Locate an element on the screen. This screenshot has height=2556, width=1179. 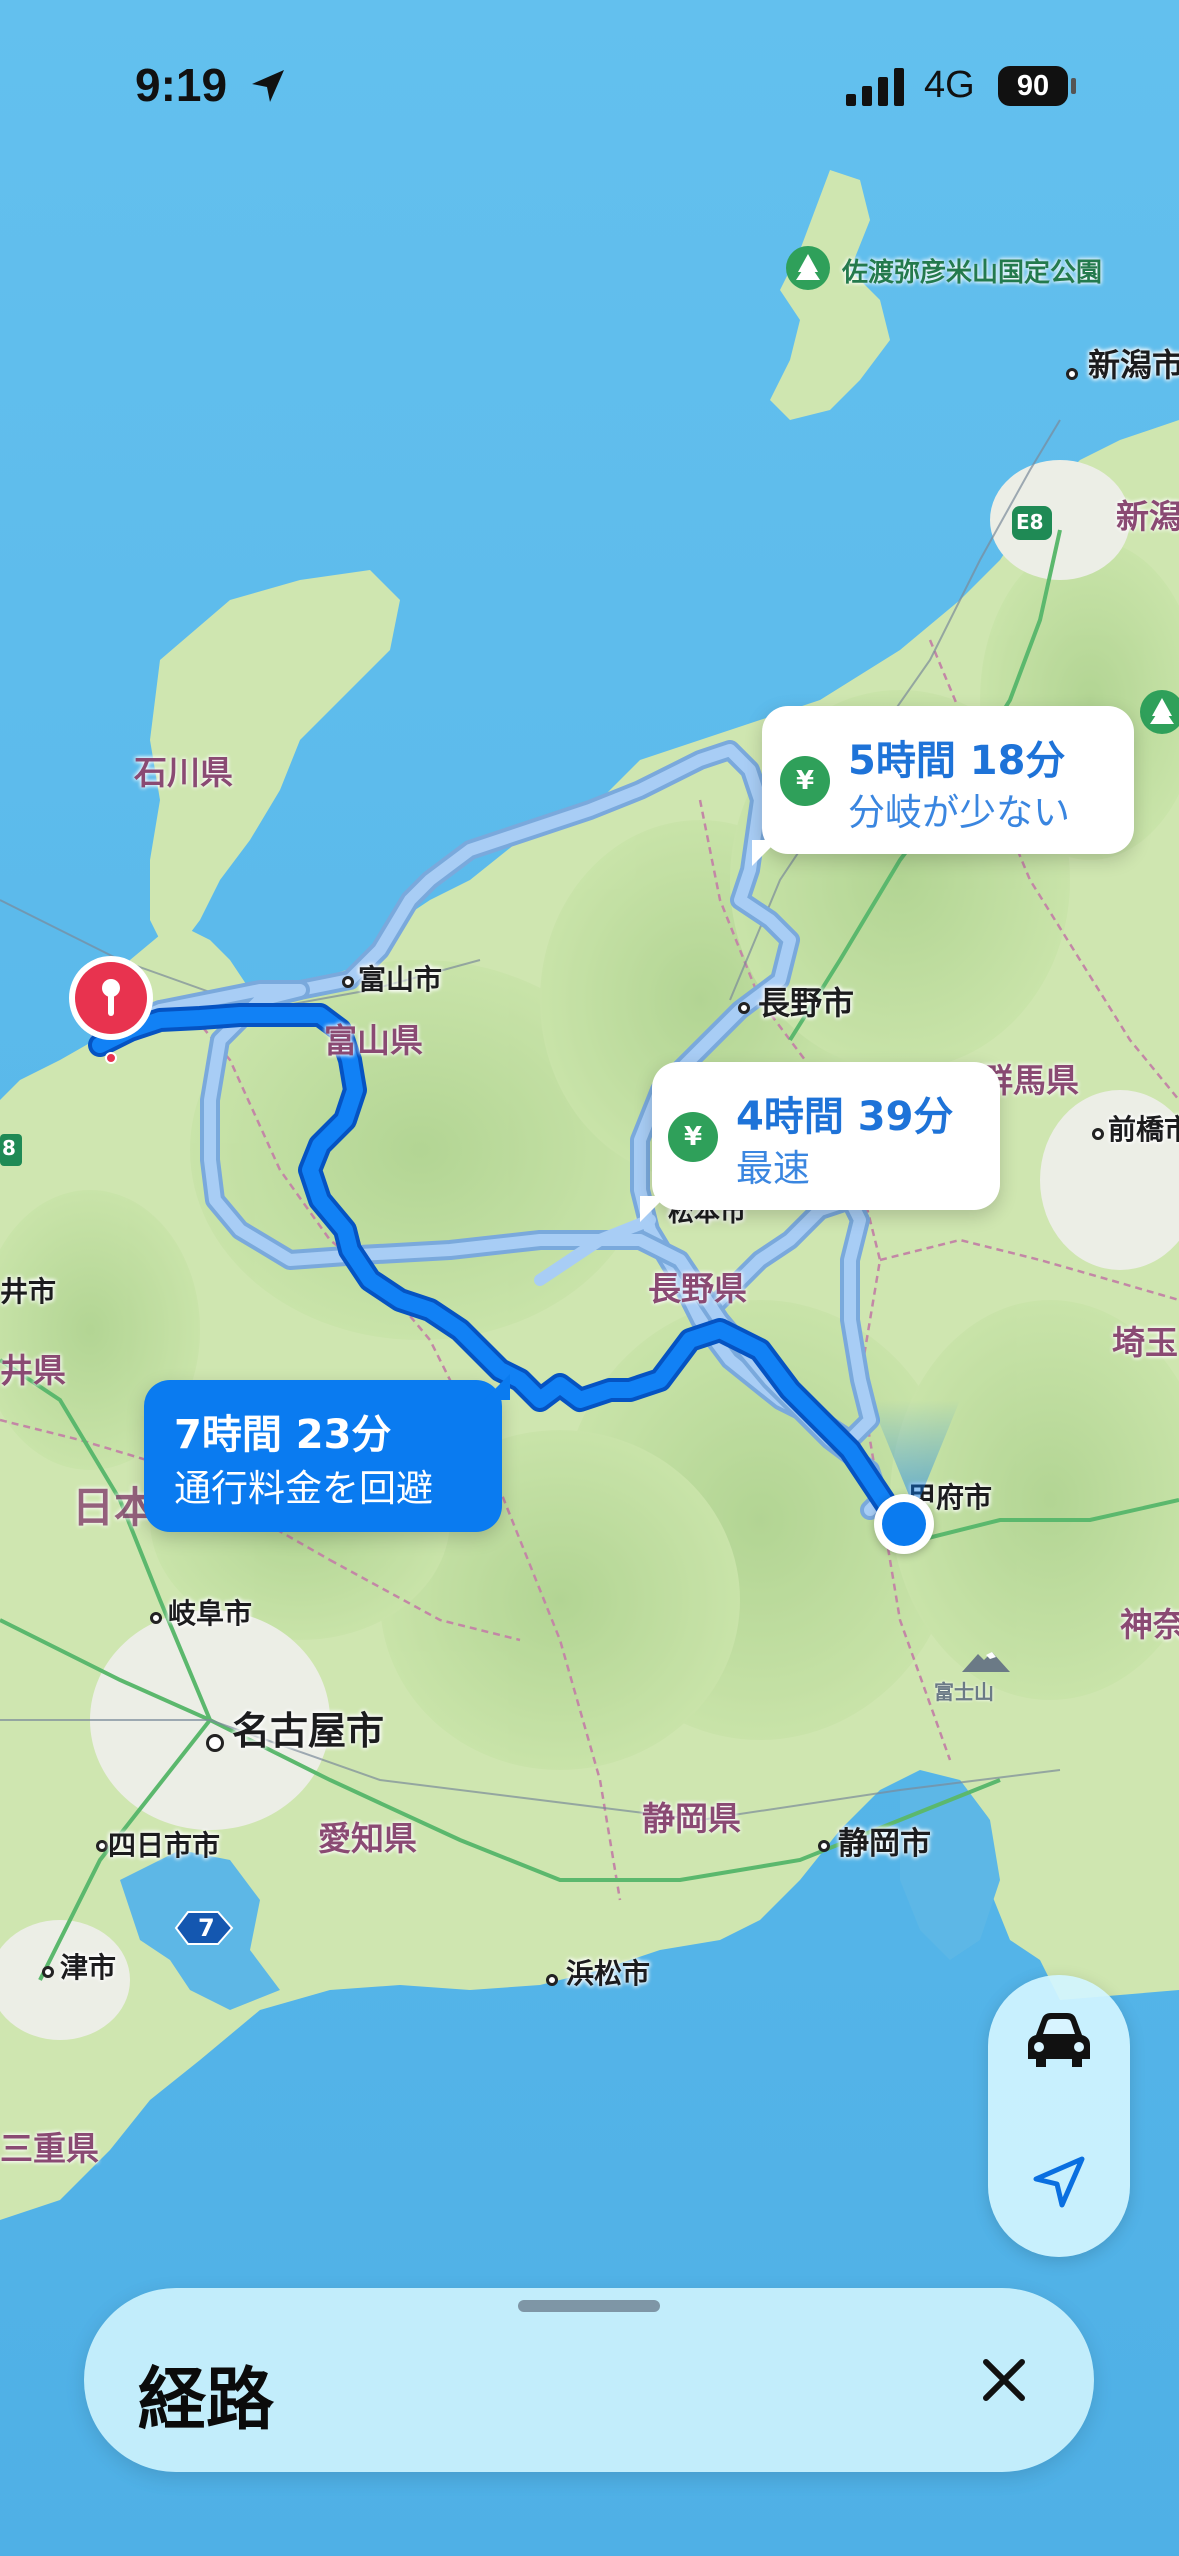
label-e8: E8 is located at coordinates (1030, 522).